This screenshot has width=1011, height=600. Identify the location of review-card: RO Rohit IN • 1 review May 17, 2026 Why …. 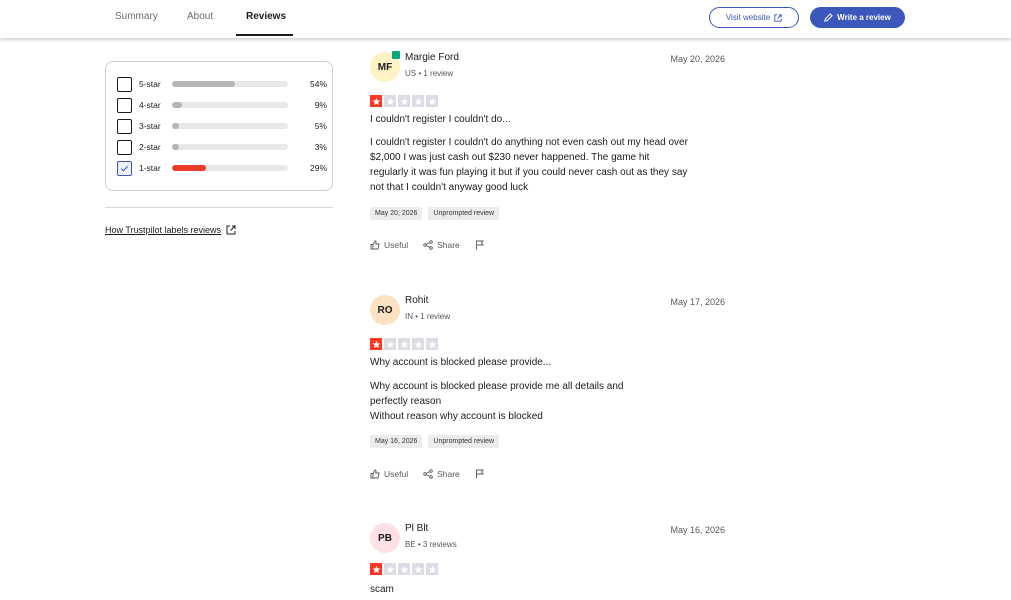
(547, 395).